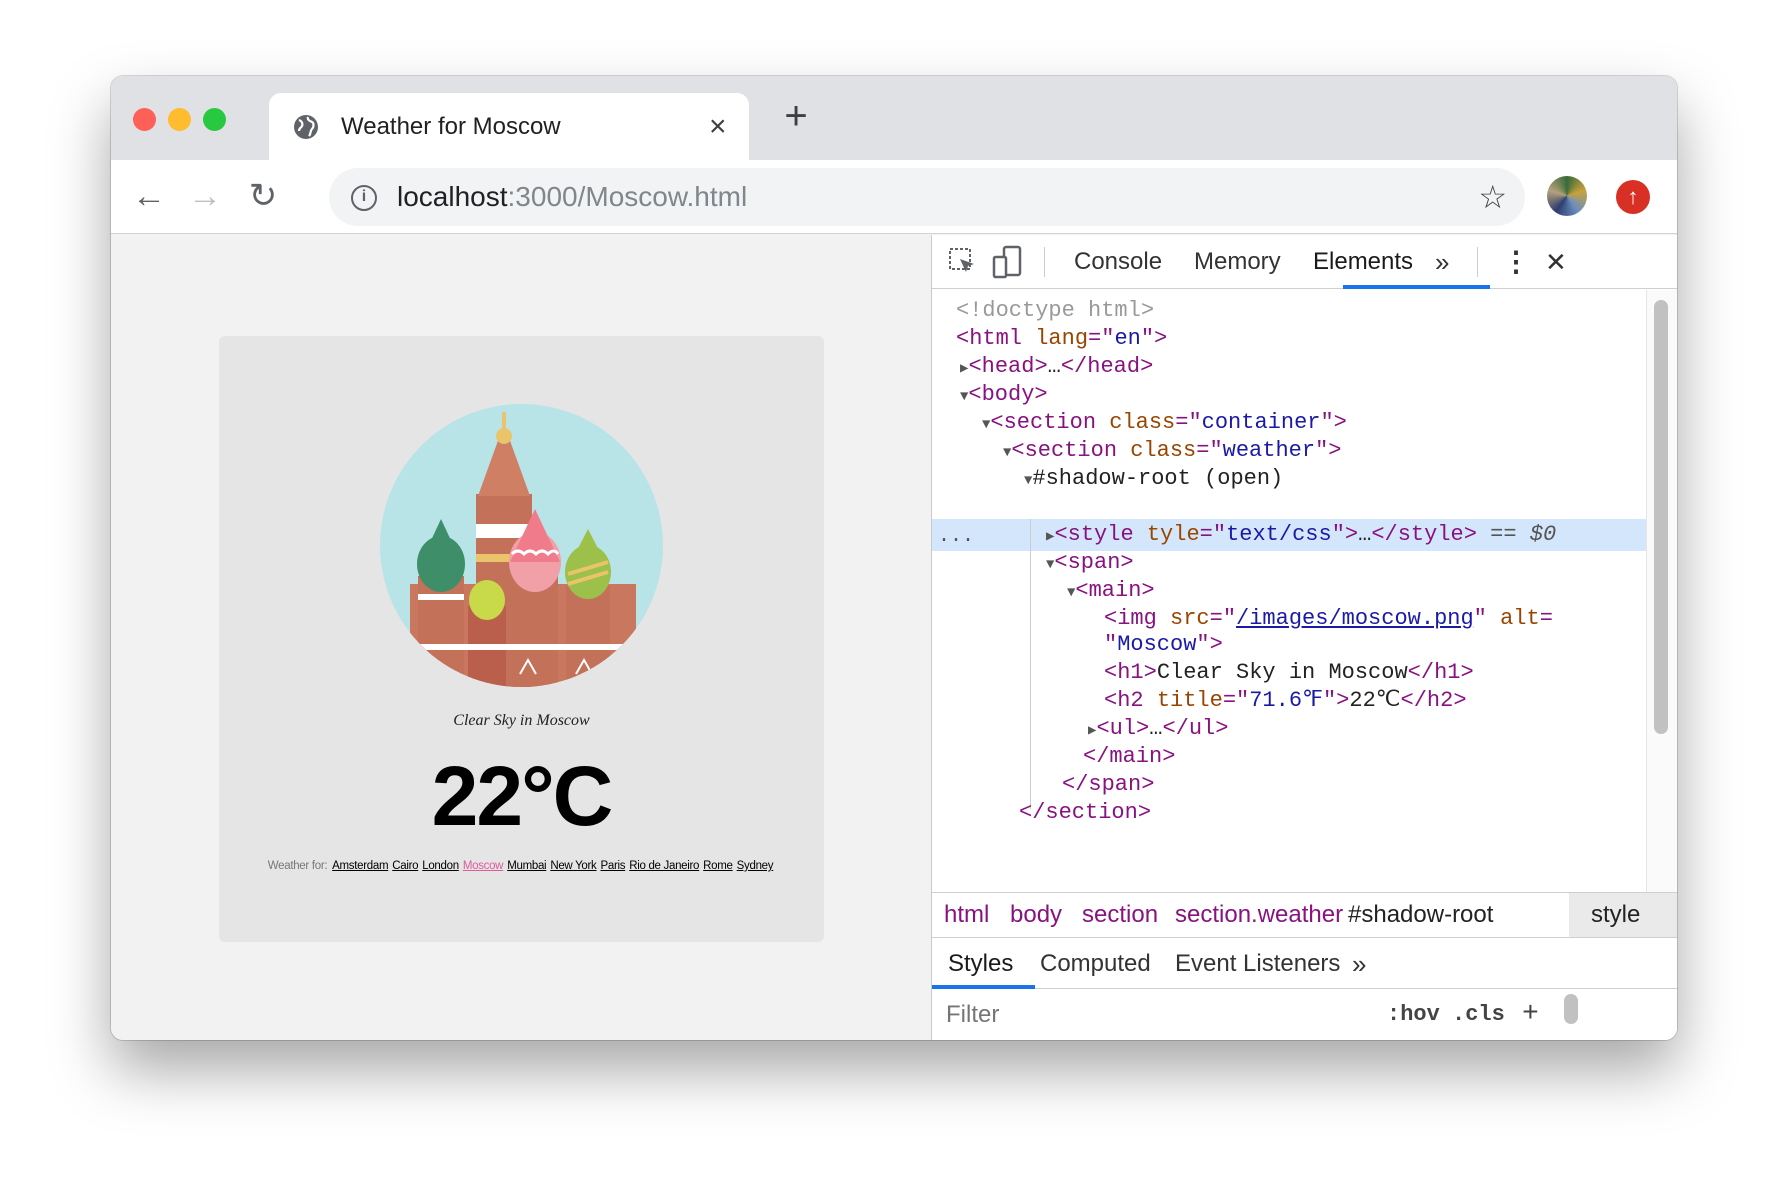 This screenshot has height=1186, width=1788. What do you see at coordinates (263, 196) in the screenshot?
I see `reload-button: ↻` at bounding box center [263, 196].